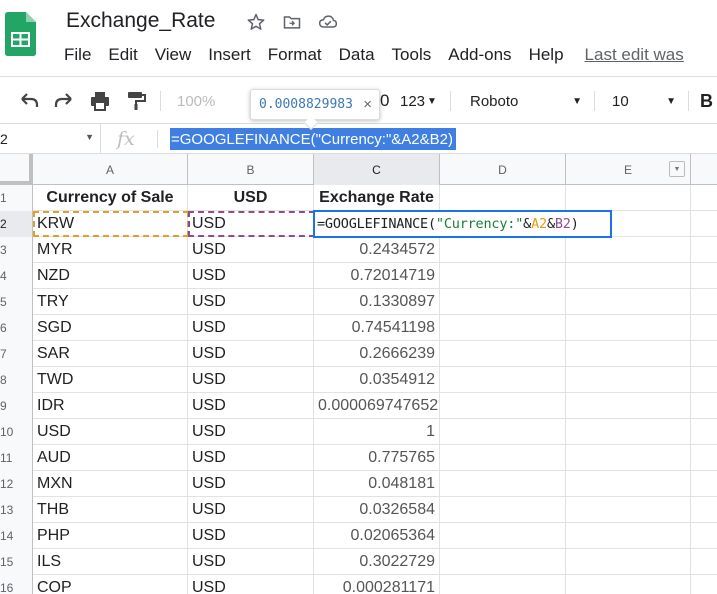  What do you see at coordinates (377, 458) in the screenshot?
I see `cell-c: 0.775765` at bounding box center [377, 458].